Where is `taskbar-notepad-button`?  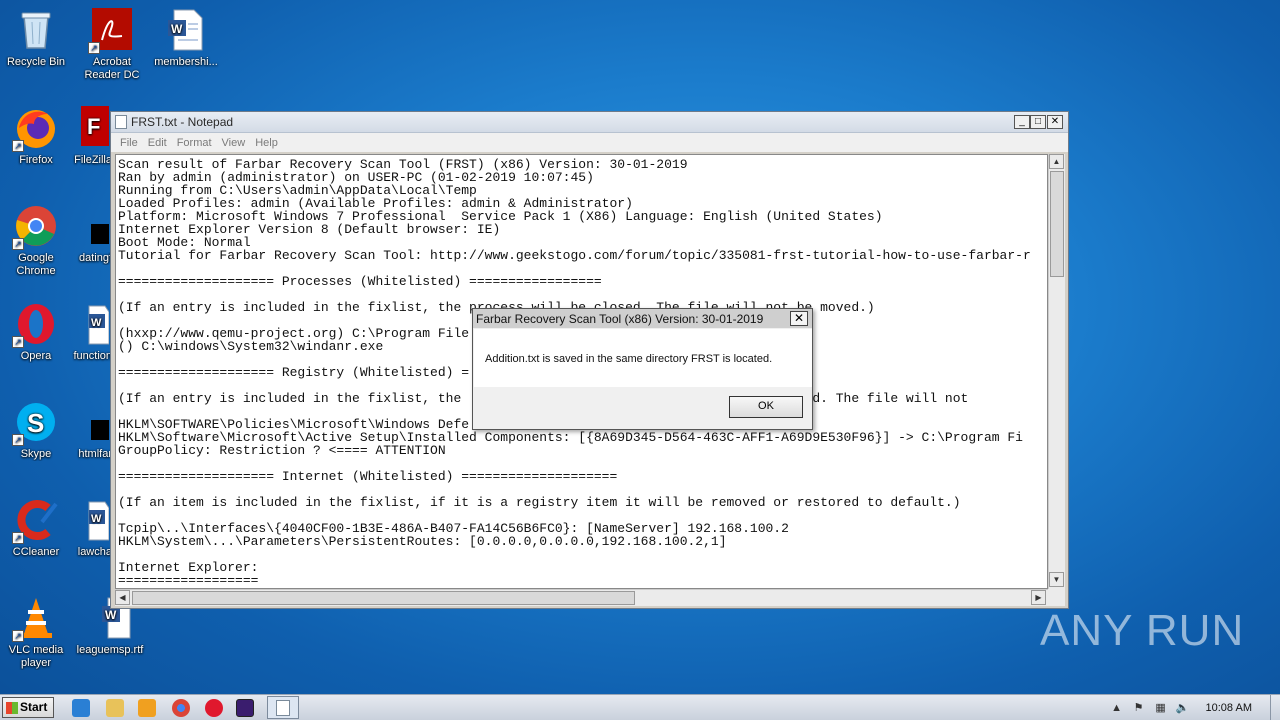
taskbar-notepad-button is located at coordinates (283, 707).